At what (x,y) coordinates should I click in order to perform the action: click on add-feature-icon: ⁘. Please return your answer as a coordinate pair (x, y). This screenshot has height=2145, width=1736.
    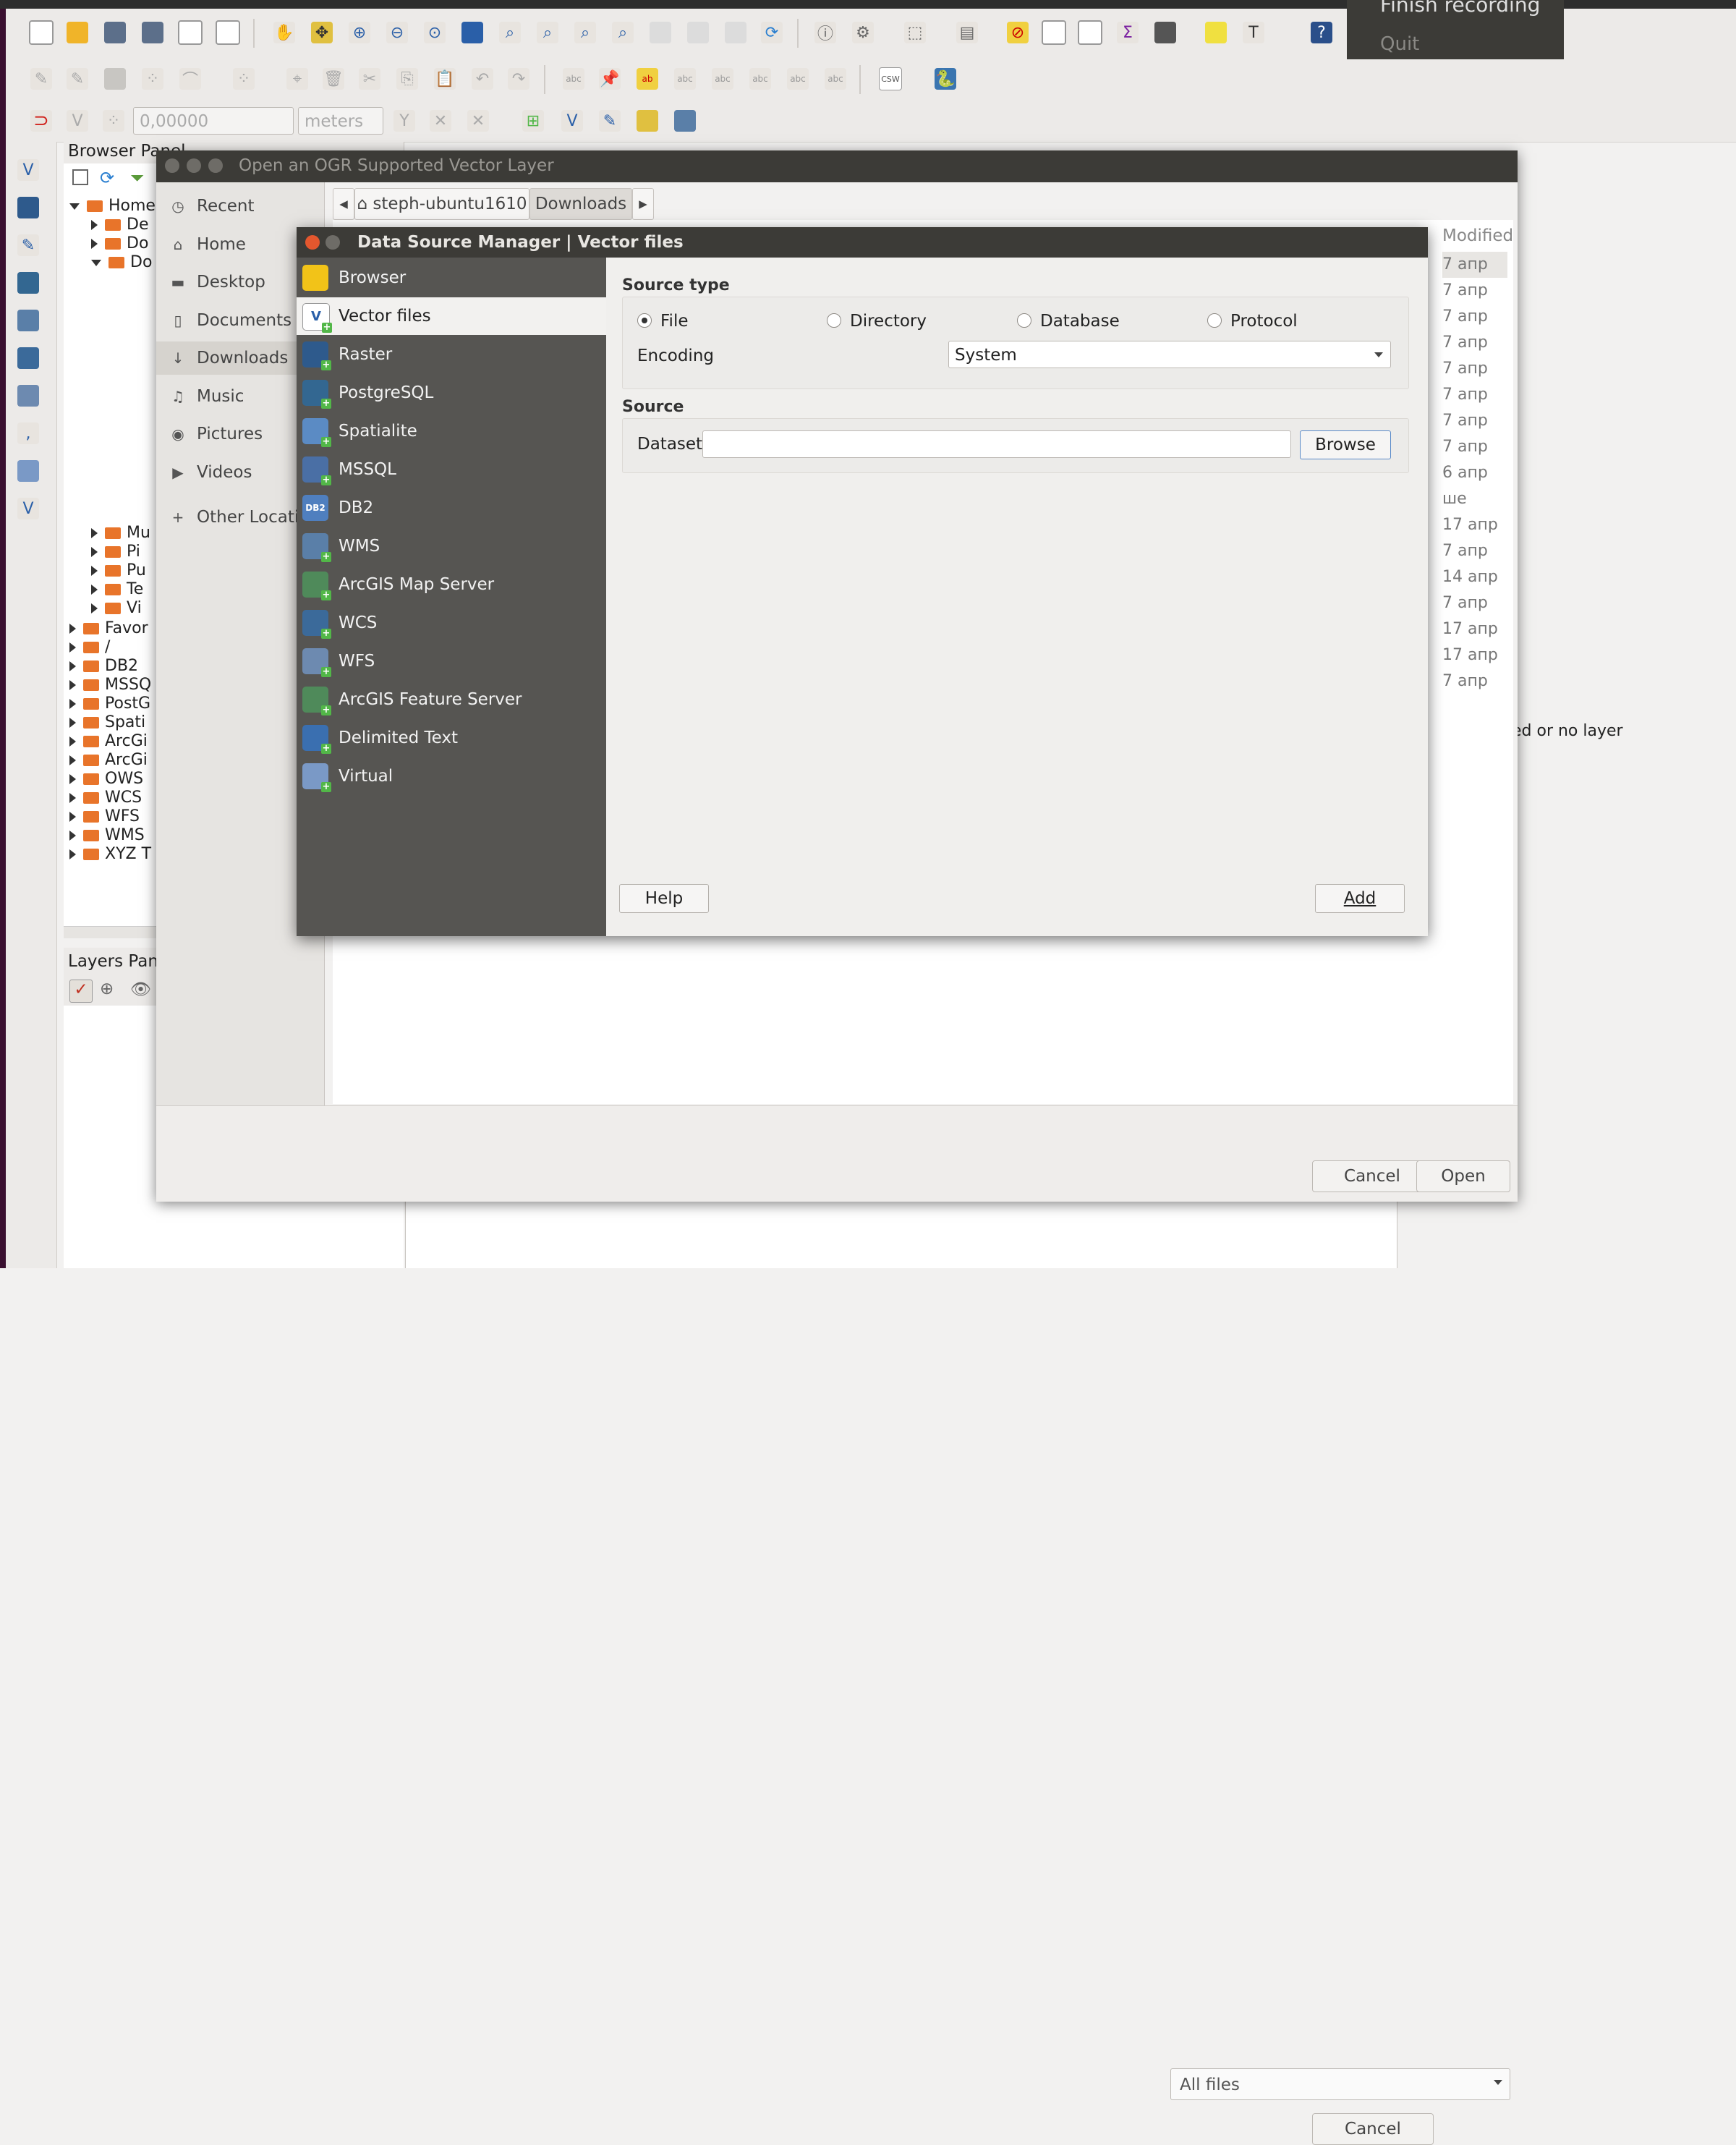
    Looking at the image, I should click on (152, 79).